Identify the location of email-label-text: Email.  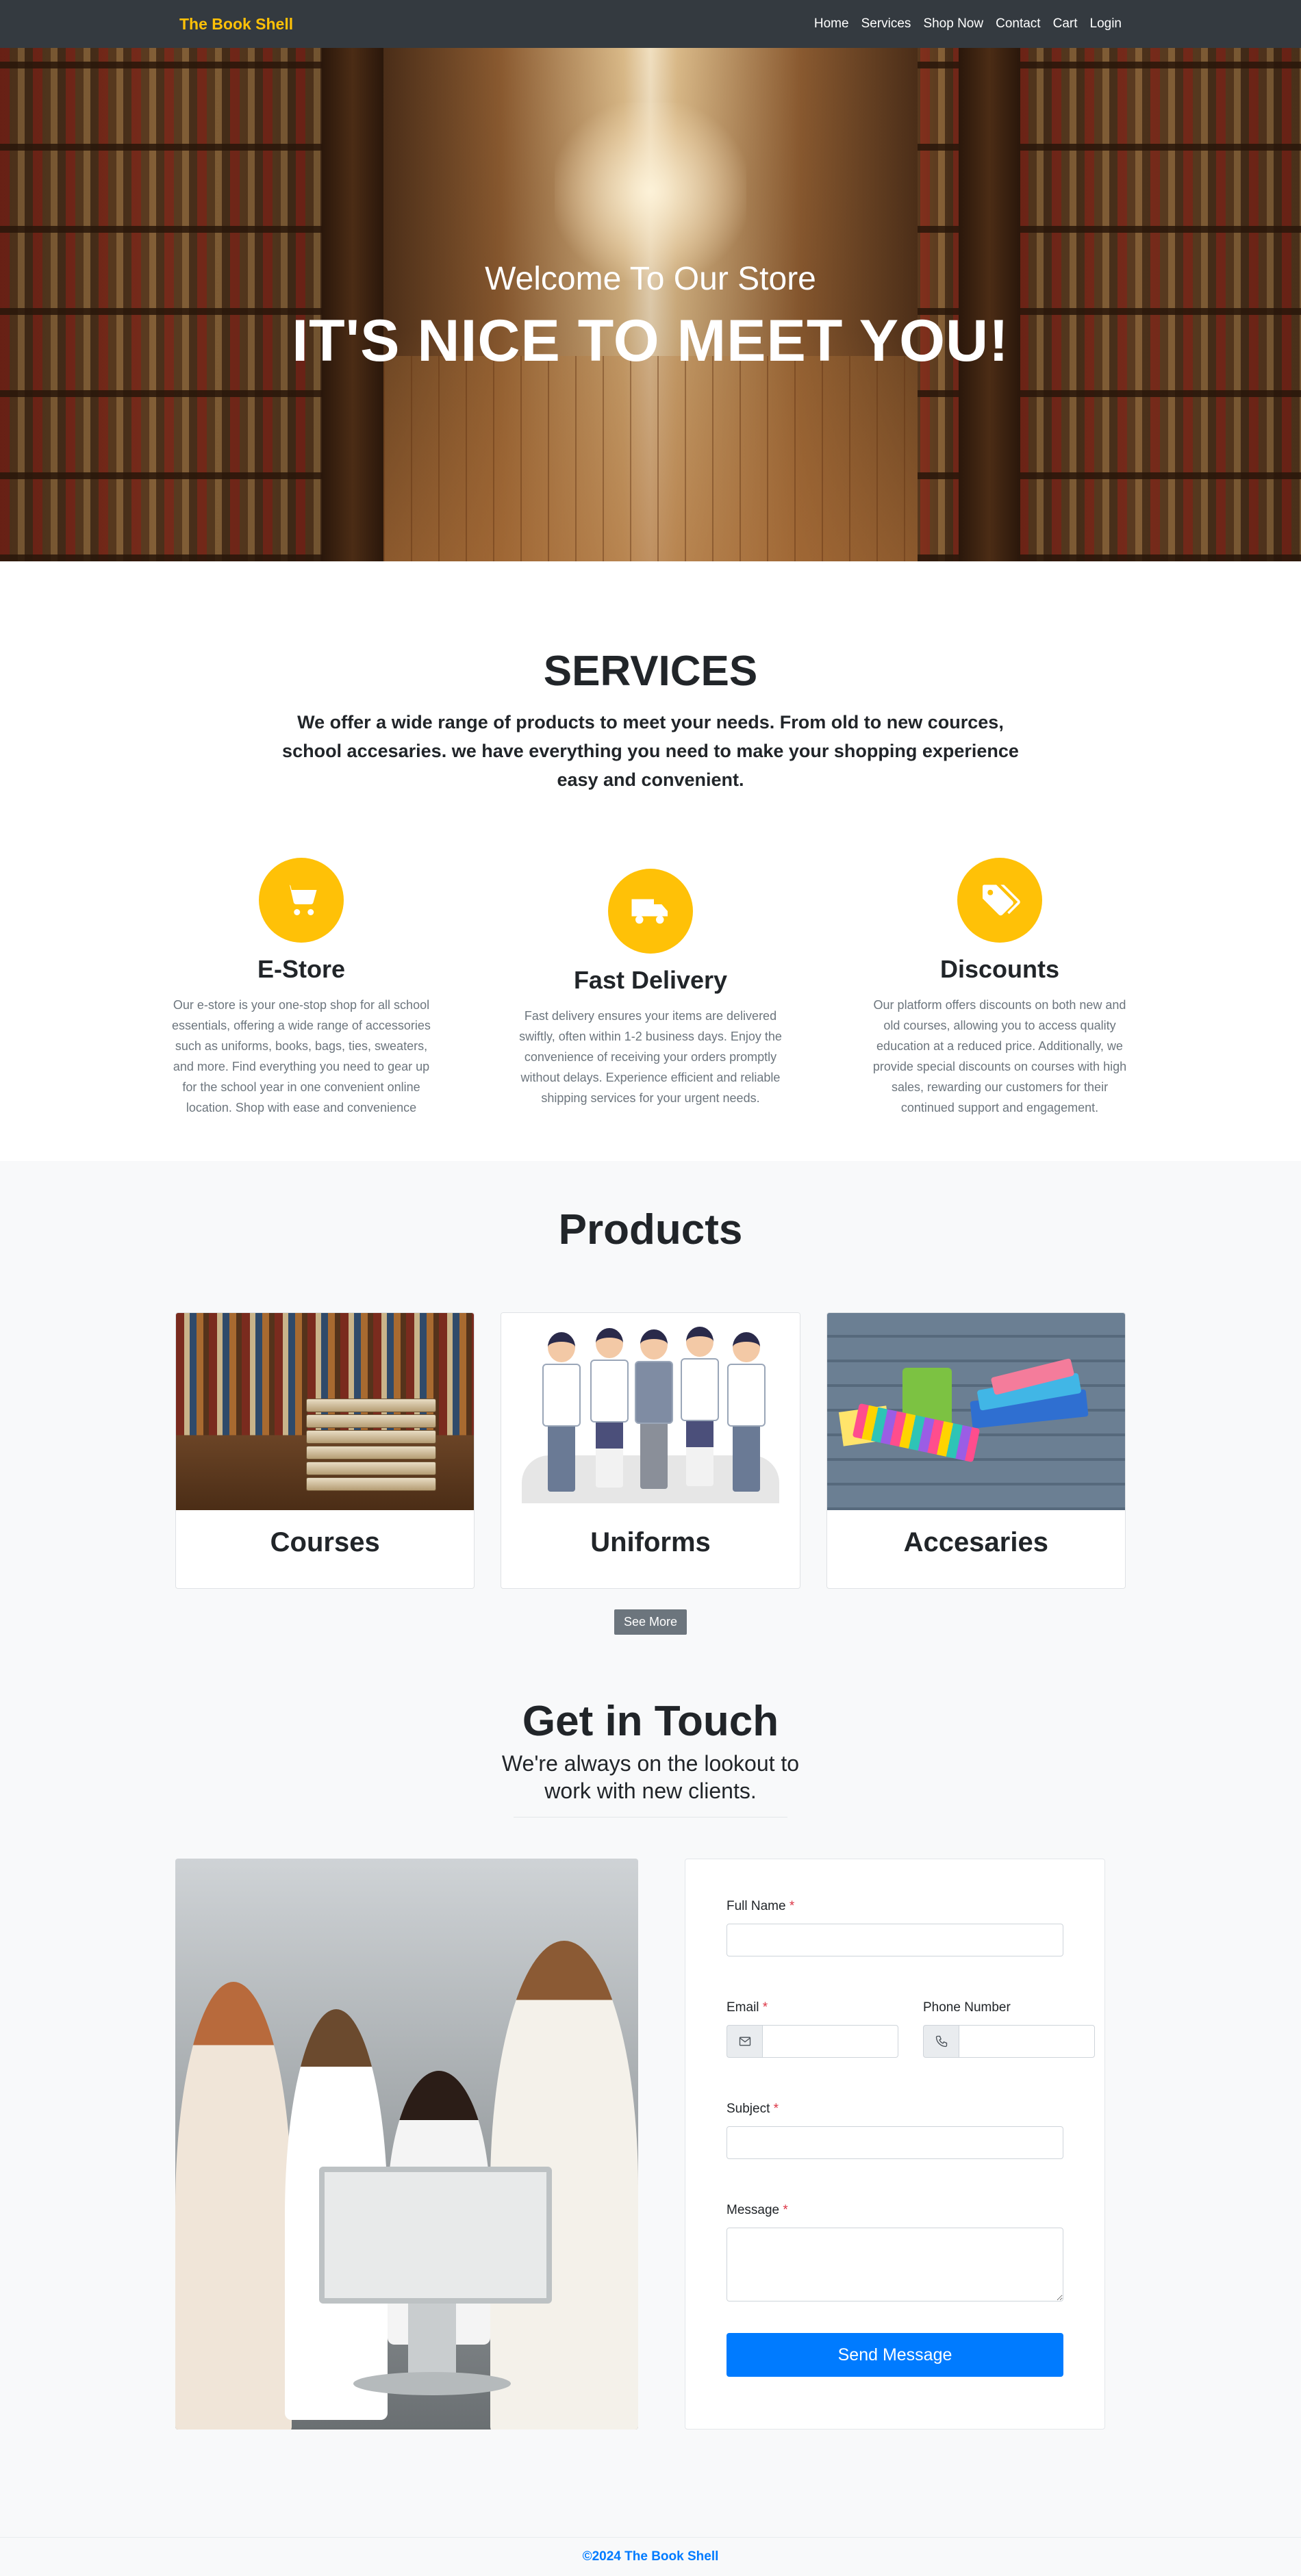
(743, 2008).